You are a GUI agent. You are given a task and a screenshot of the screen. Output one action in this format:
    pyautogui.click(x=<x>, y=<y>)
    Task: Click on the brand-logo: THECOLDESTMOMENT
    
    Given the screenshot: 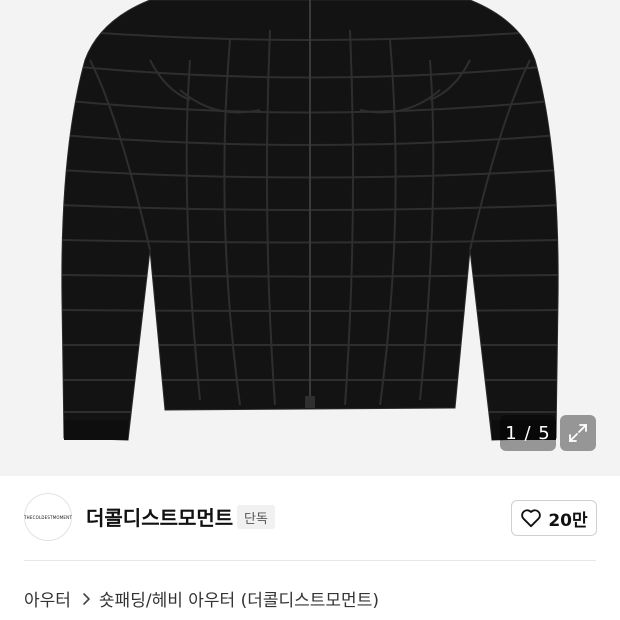 What is the action you would take?
    pyautogui.click(x=48, y=517)
    